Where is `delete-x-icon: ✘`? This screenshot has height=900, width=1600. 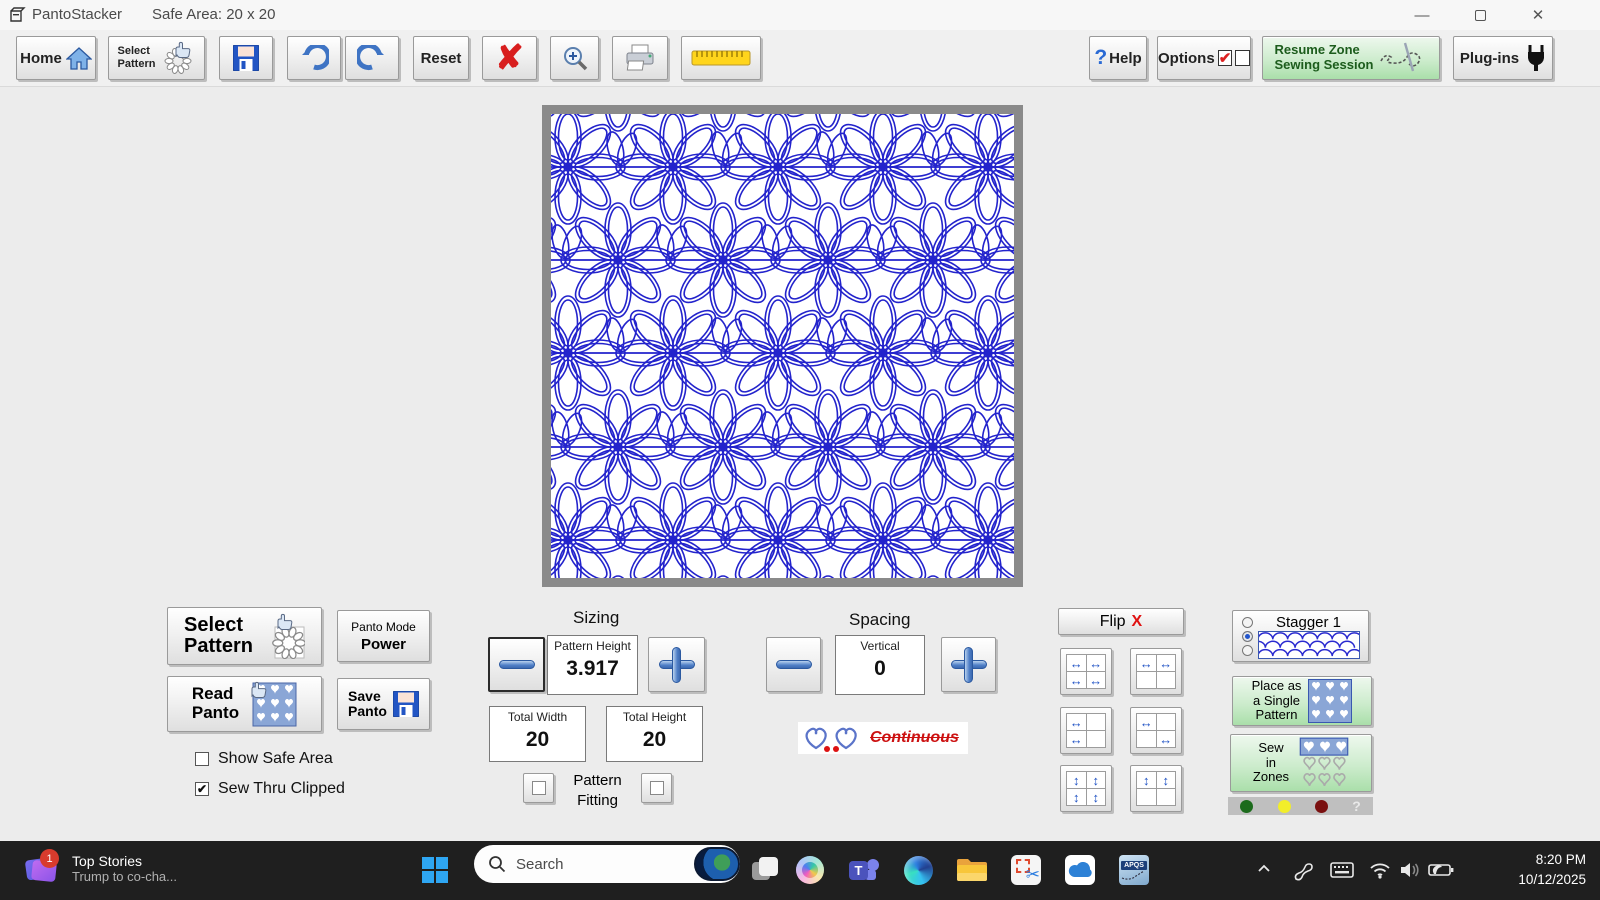 delete-x-icon: ✘ is located at coordinates (509, 58).